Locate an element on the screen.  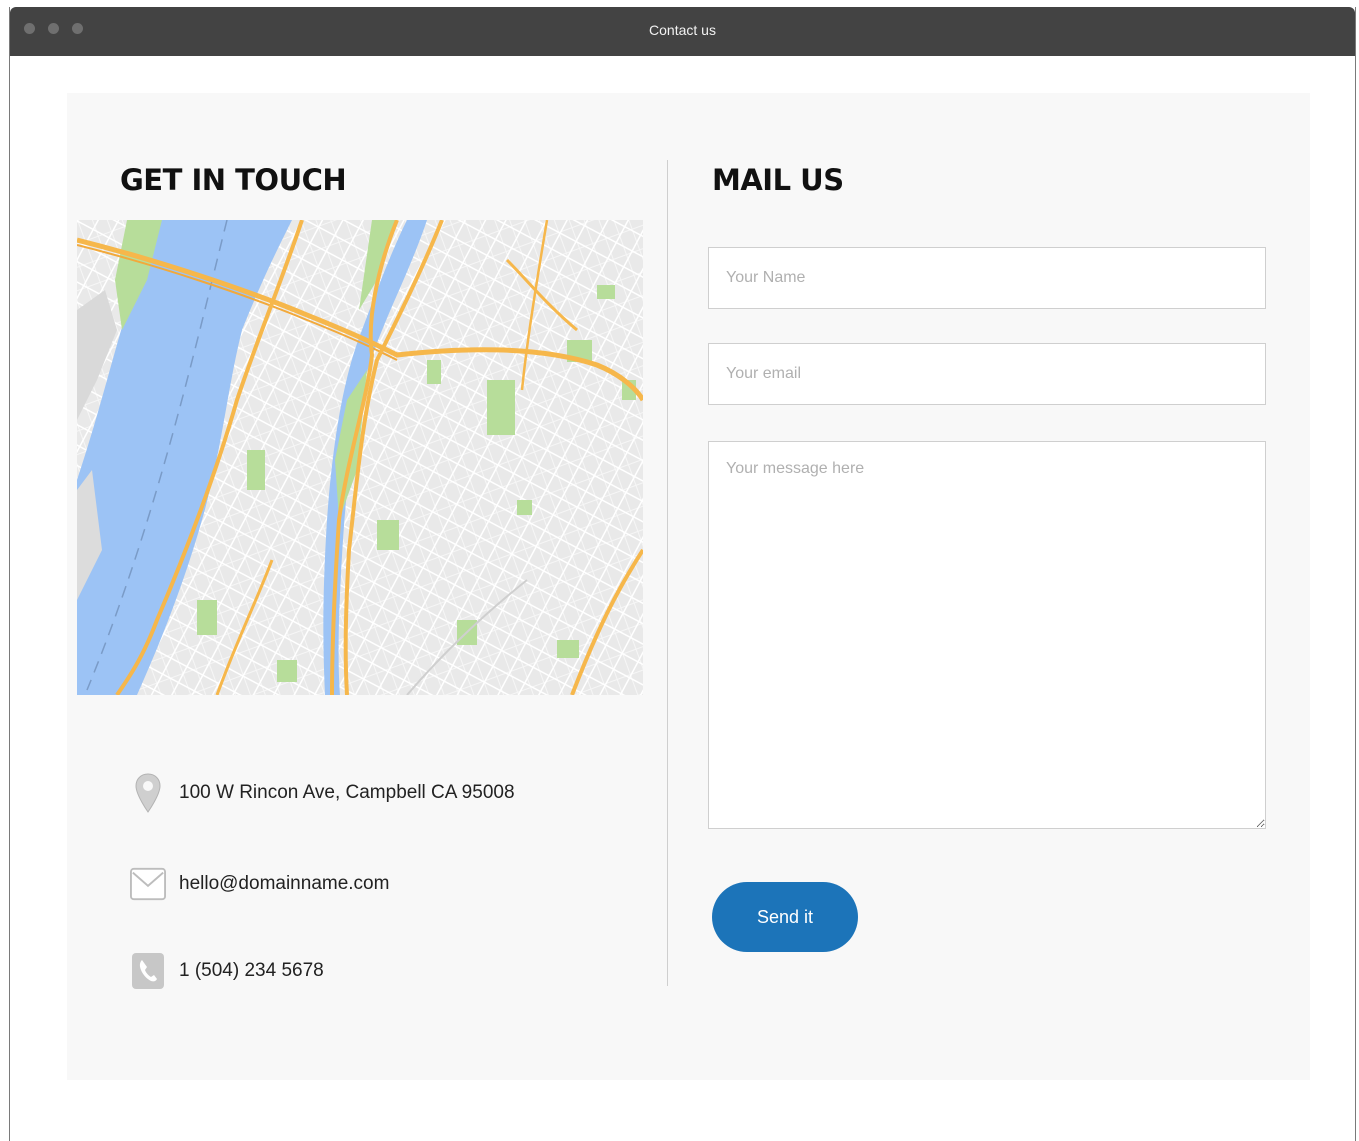
phone-icon is located at coordinates (148, 971).